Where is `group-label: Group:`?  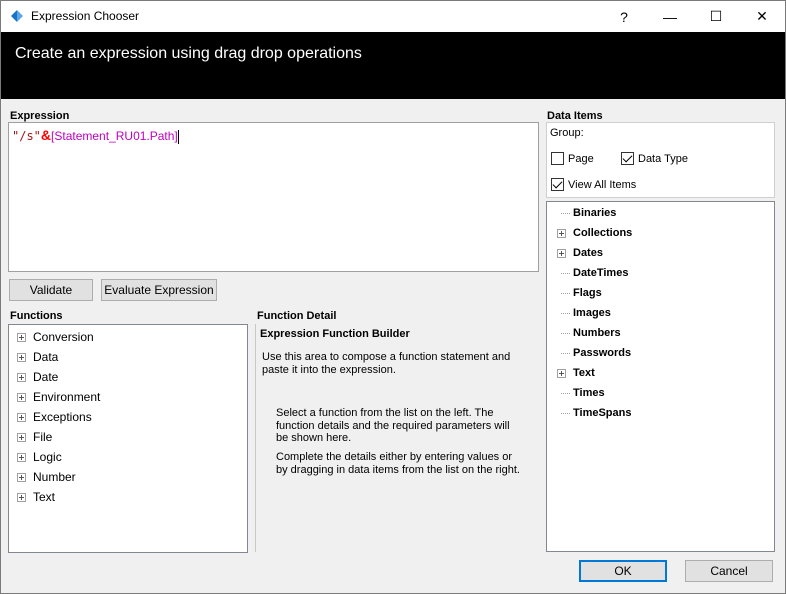
group-label: Group: is located at coordinates (567, 133).